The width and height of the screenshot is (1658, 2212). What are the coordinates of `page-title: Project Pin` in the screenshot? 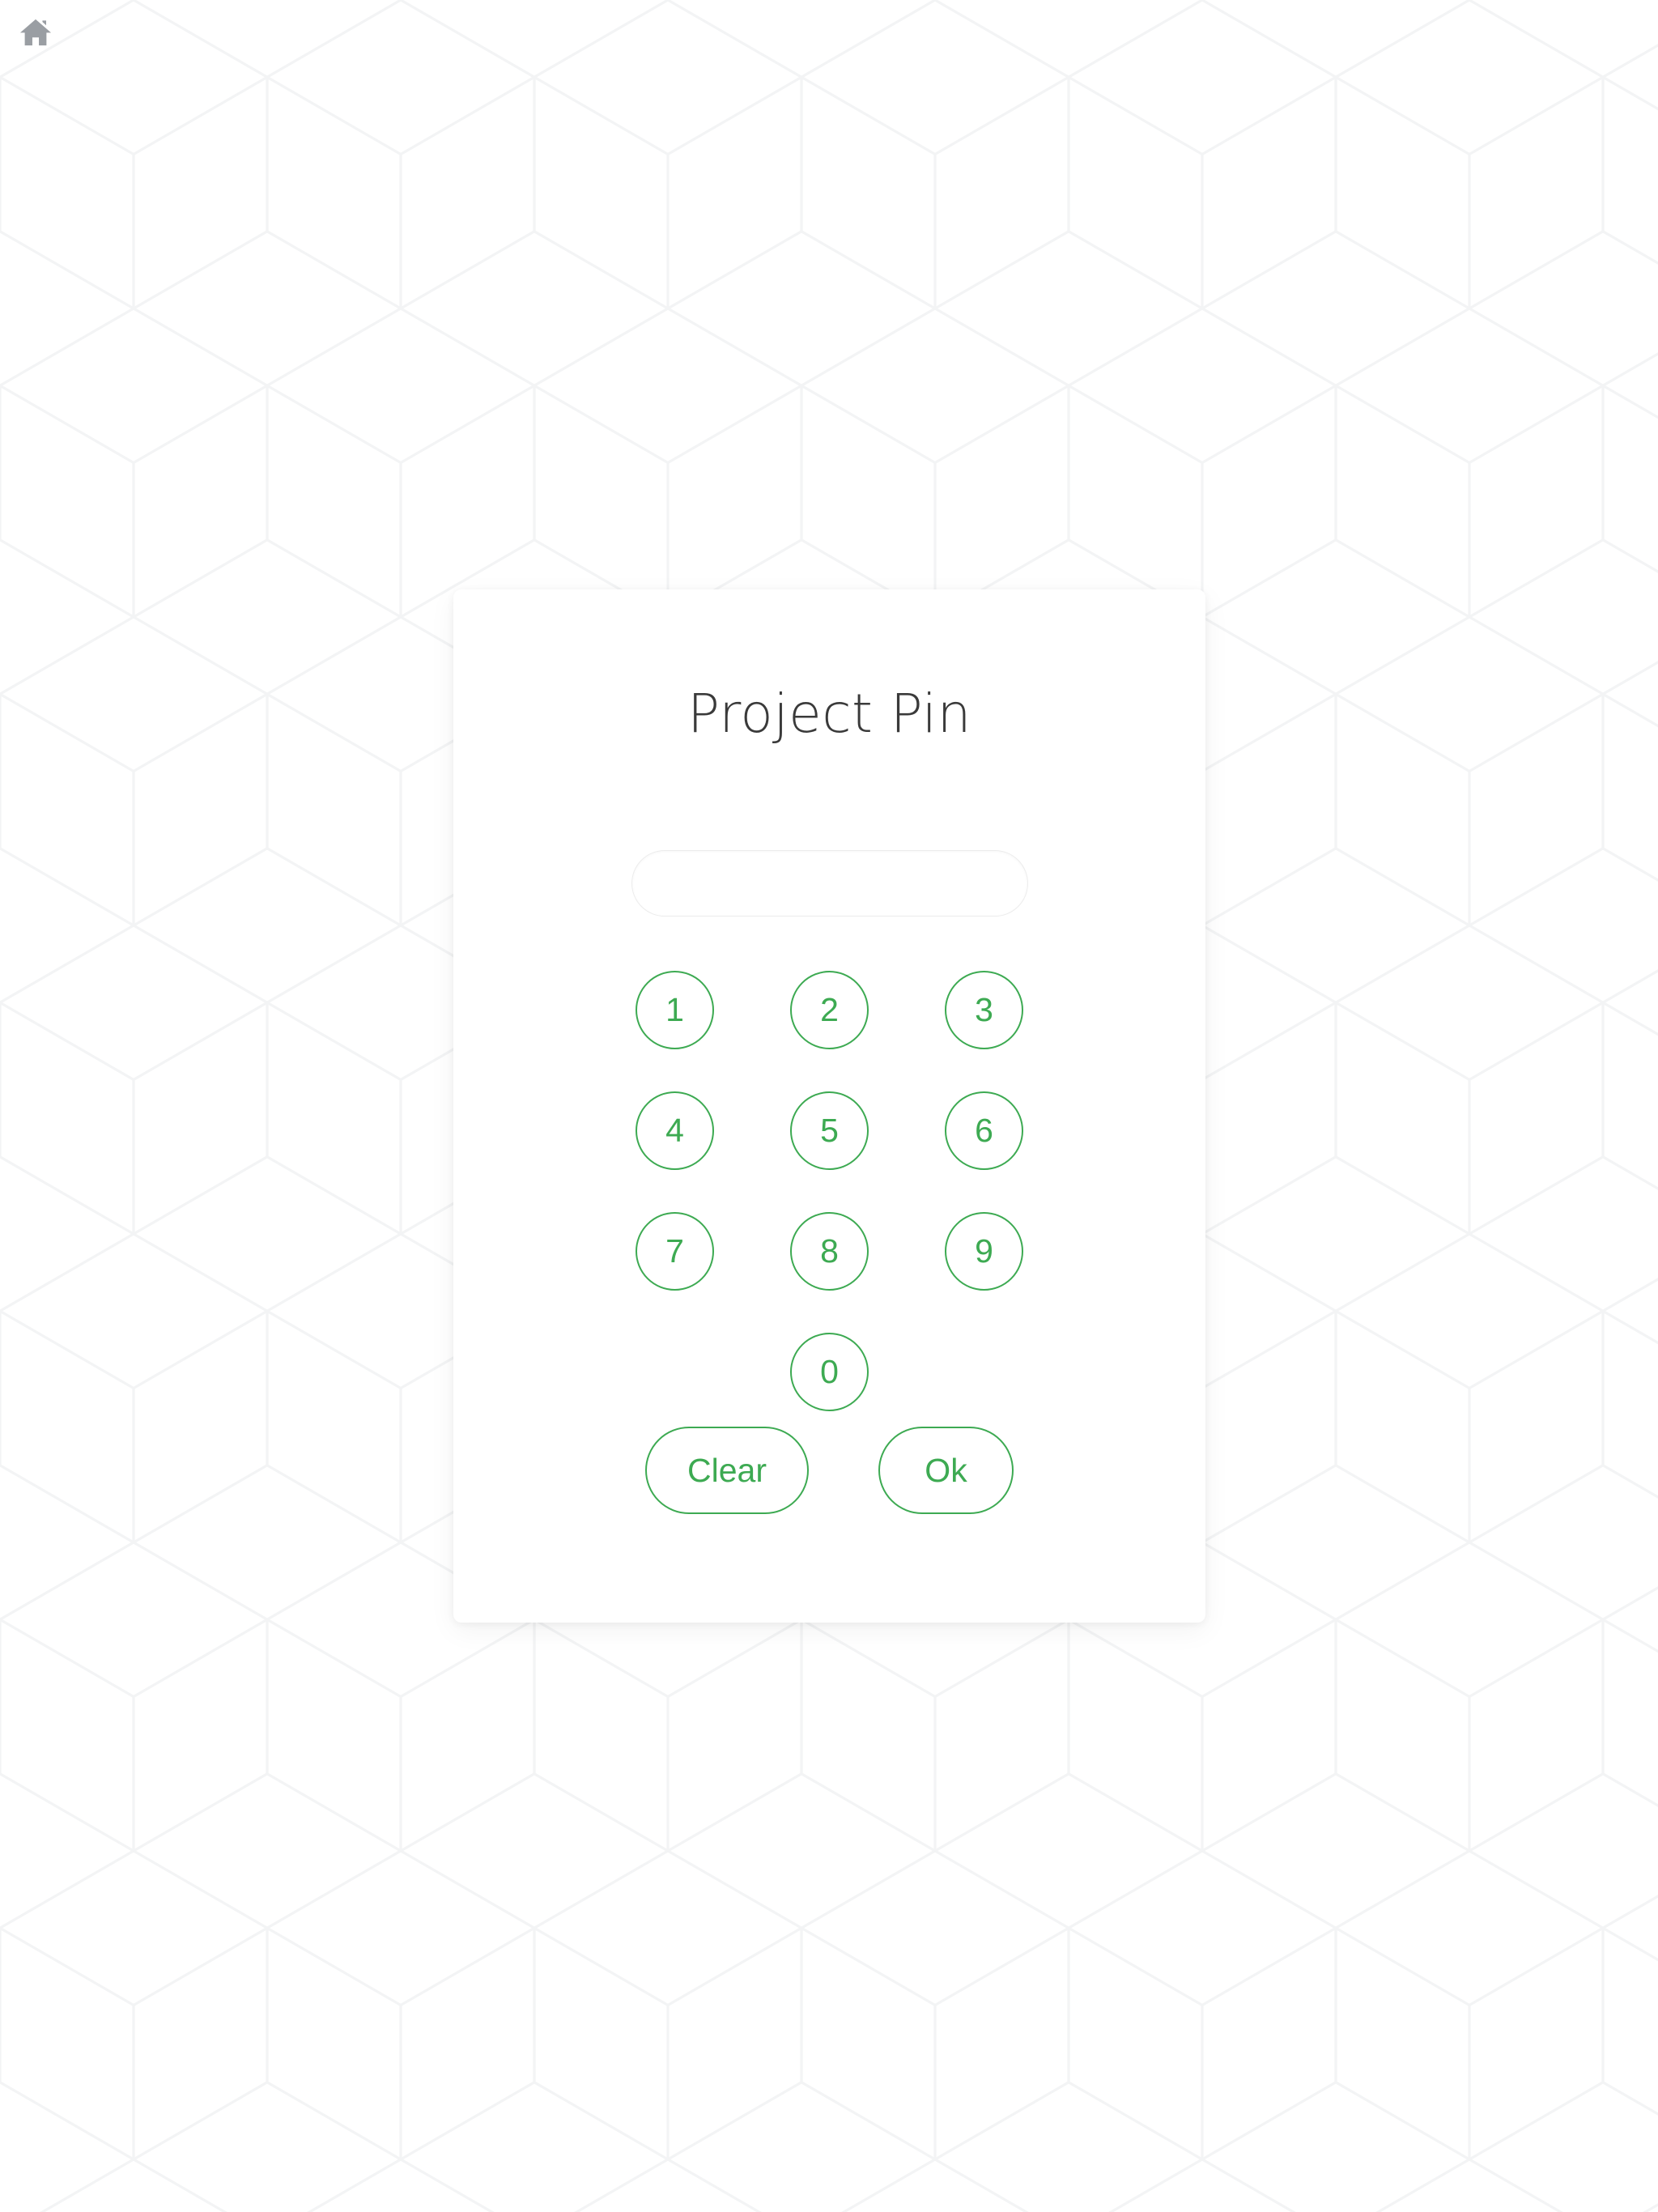 It's located at (829, 714).